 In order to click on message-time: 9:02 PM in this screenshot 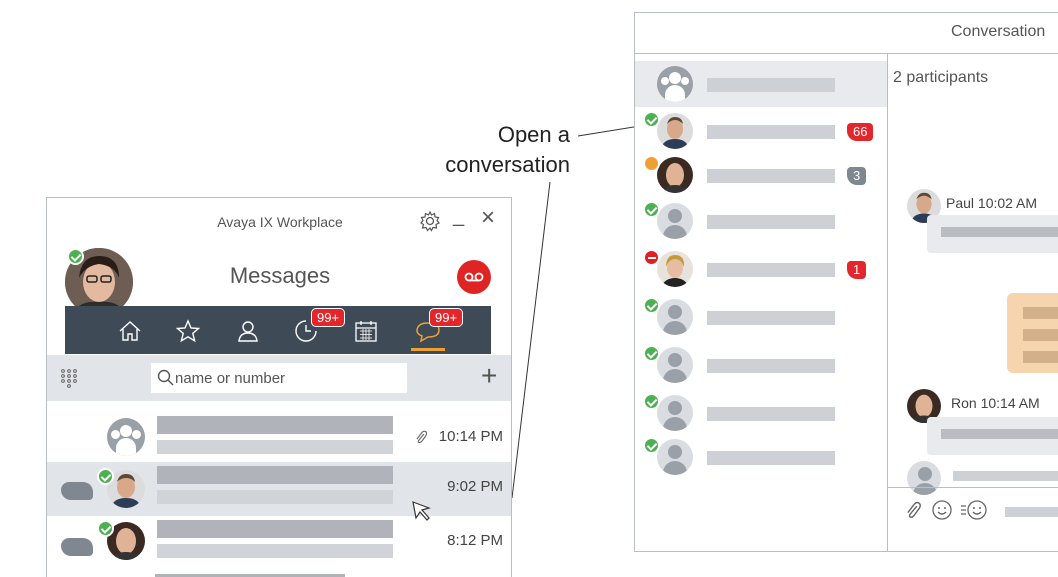, I will do `click(475, 486)`.